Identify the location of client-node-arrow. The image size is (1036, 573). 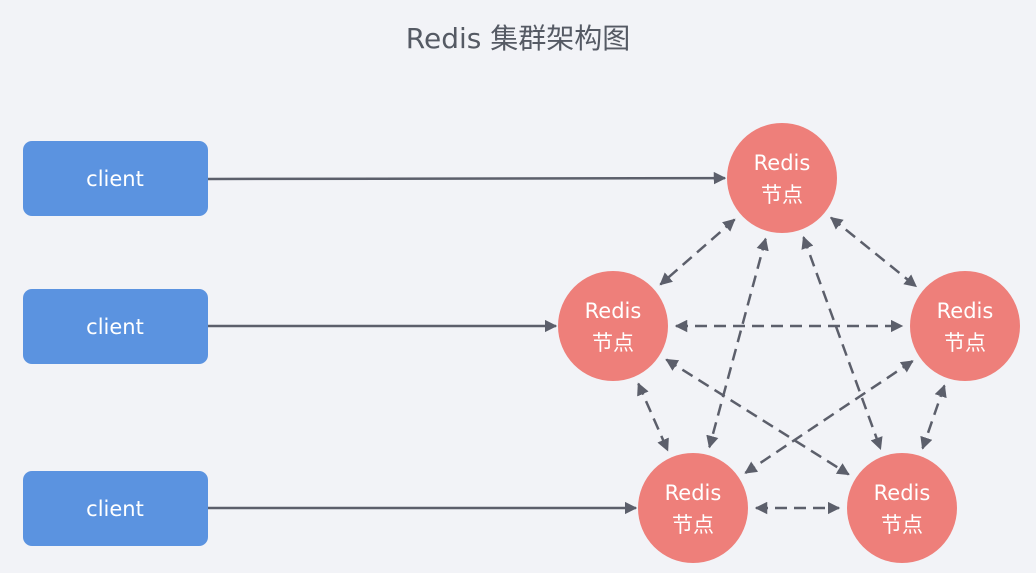
(467, 178).